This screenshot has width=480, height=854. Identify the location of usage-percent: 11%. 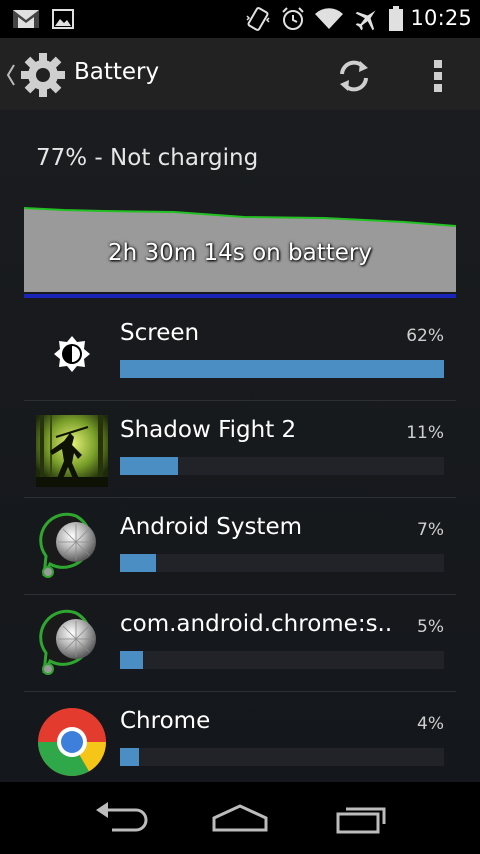
(425, 433).